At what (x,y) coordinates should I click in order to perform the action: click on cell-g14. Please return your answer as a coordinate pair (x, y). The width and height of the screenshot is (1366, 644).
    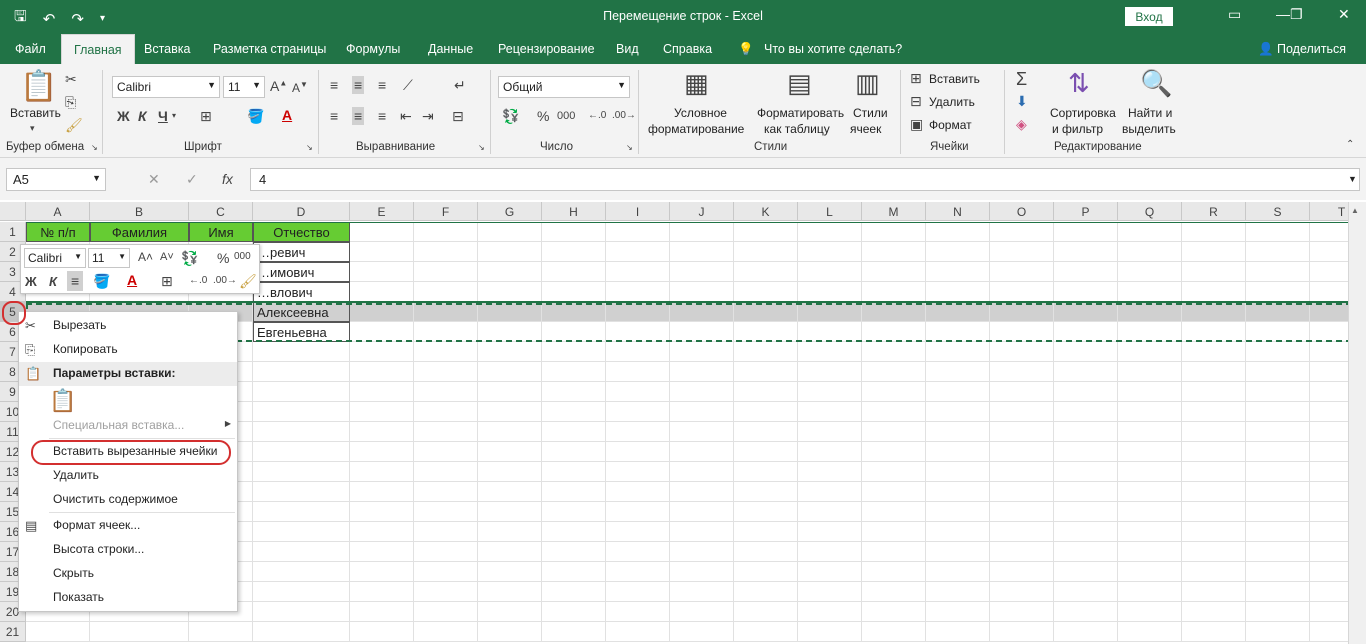
    Looking at the image, I should click on (510, 492).